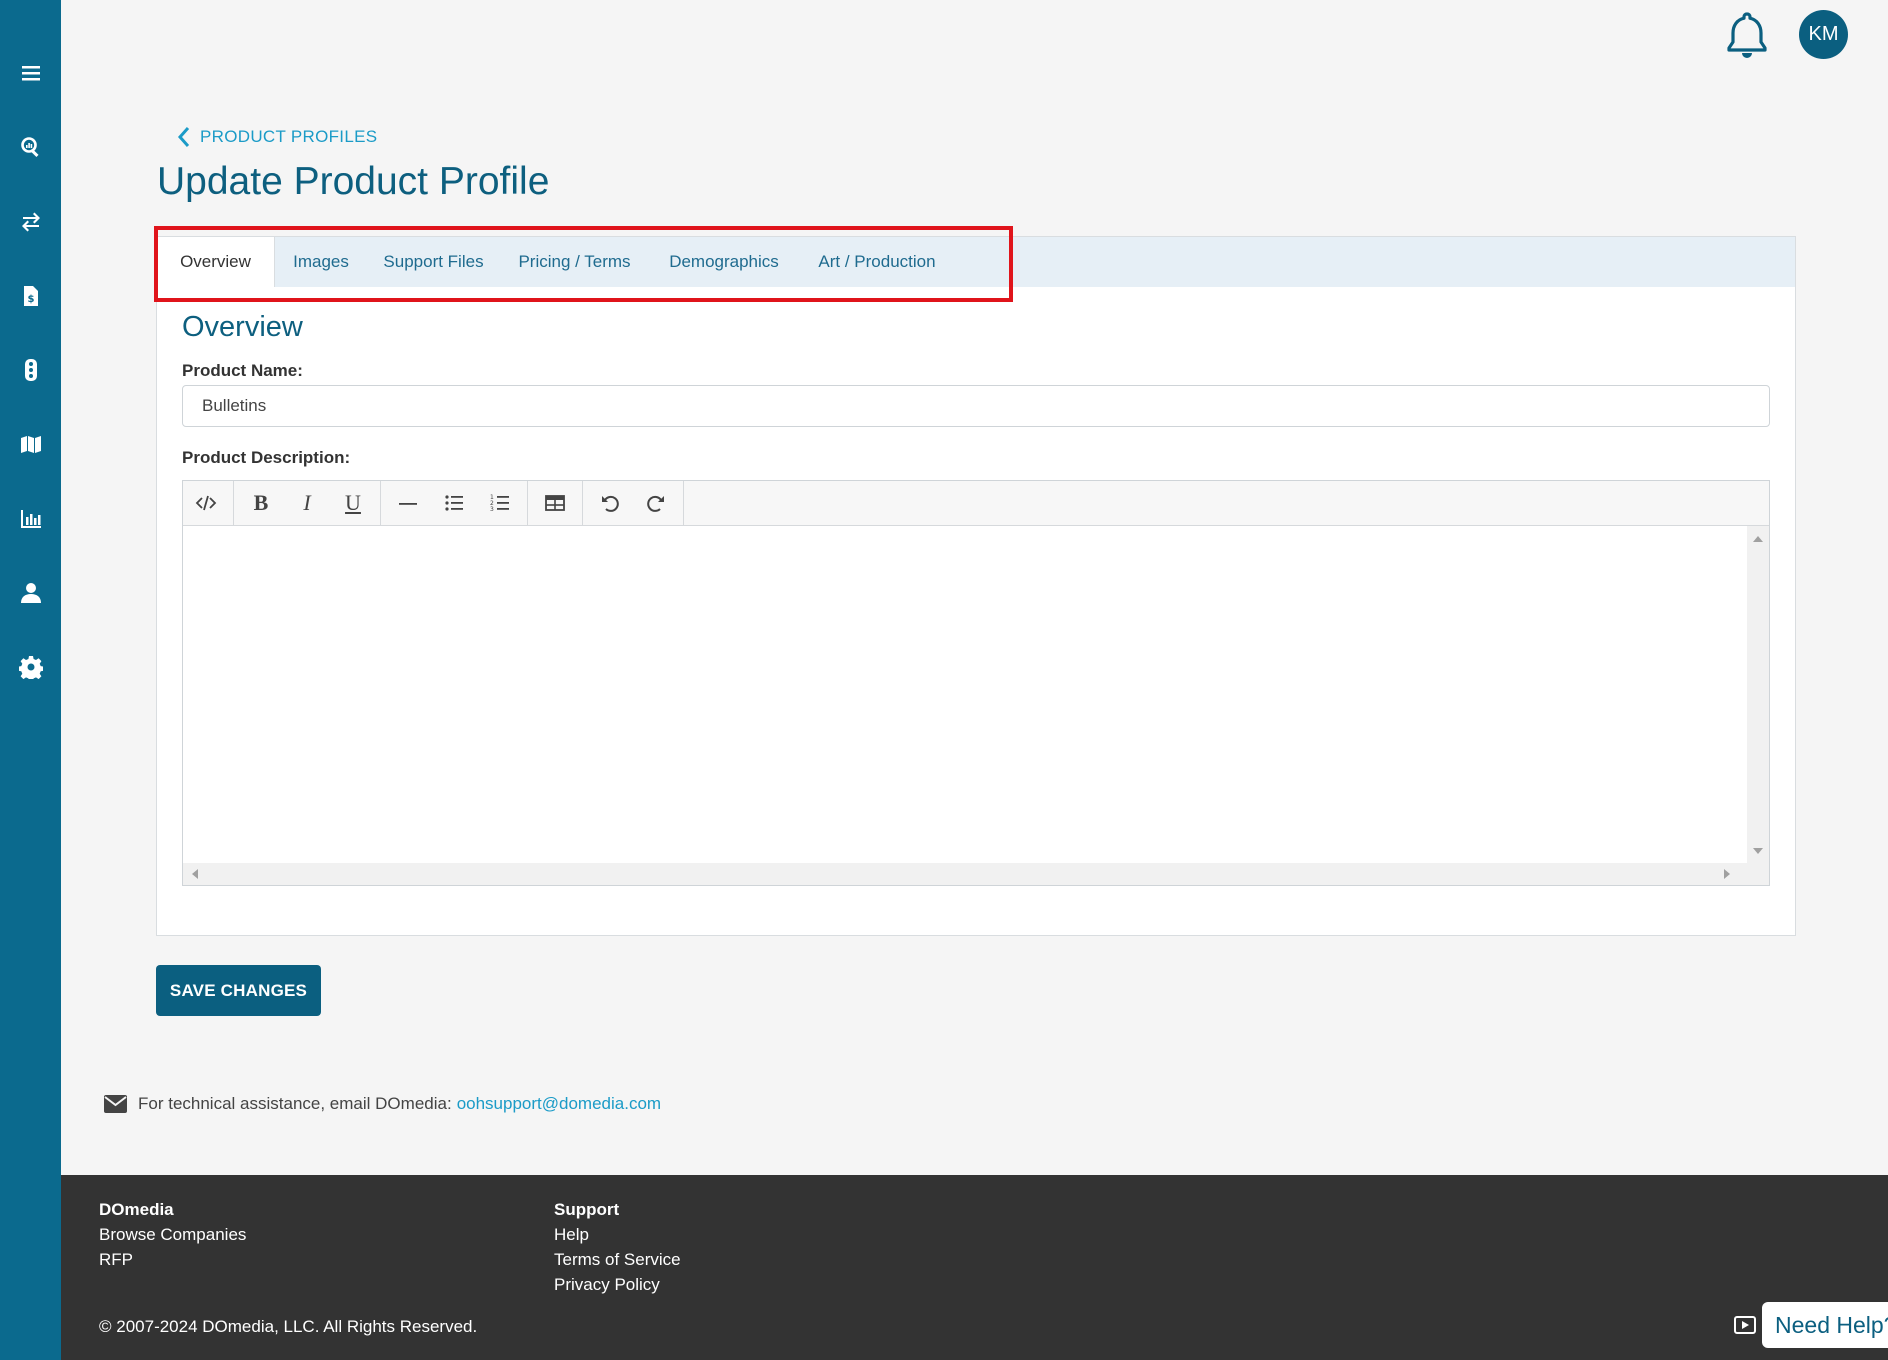 The width and height of the screenshot is (1888, 1360). Describe the element at coordinates (492, 509) in the screenshot. I see `svg-text: 3` at that location.